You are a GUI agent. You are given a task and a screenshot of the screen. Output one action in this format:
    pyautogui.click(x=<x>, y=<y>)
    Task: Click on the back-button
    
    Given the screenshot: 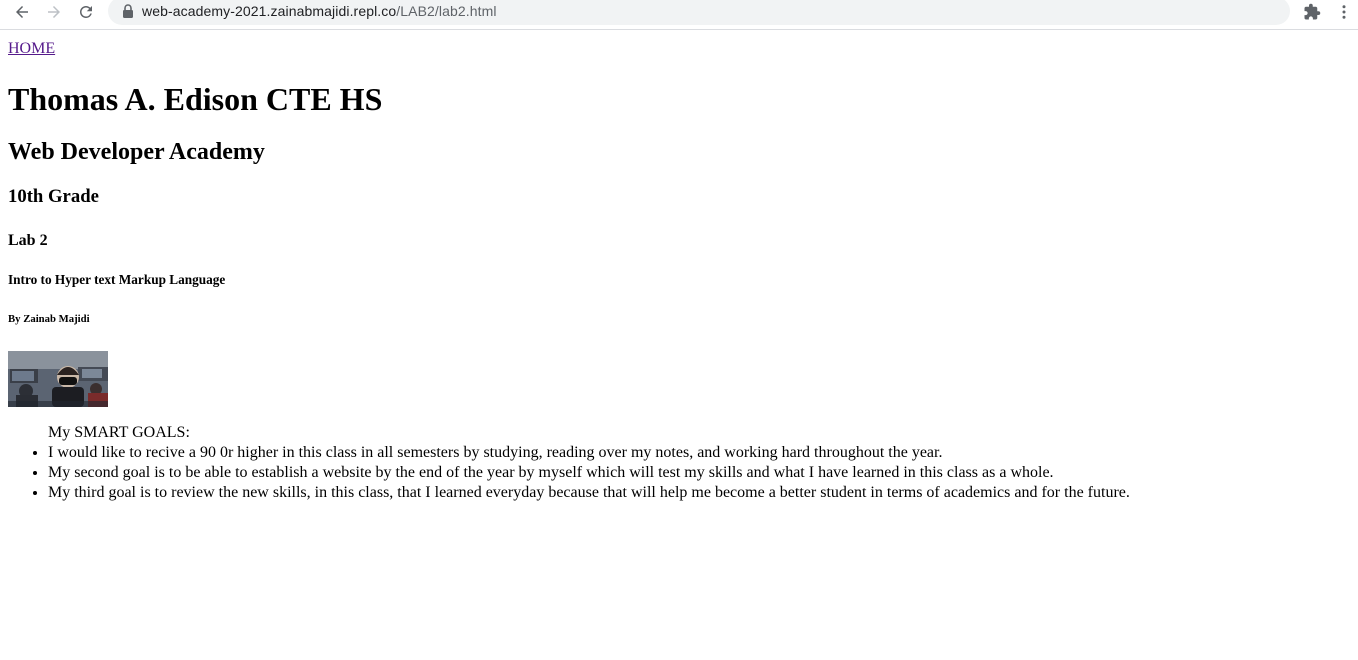 What is the action you would take?
    pyautogui.click(x=22, y=12)
    